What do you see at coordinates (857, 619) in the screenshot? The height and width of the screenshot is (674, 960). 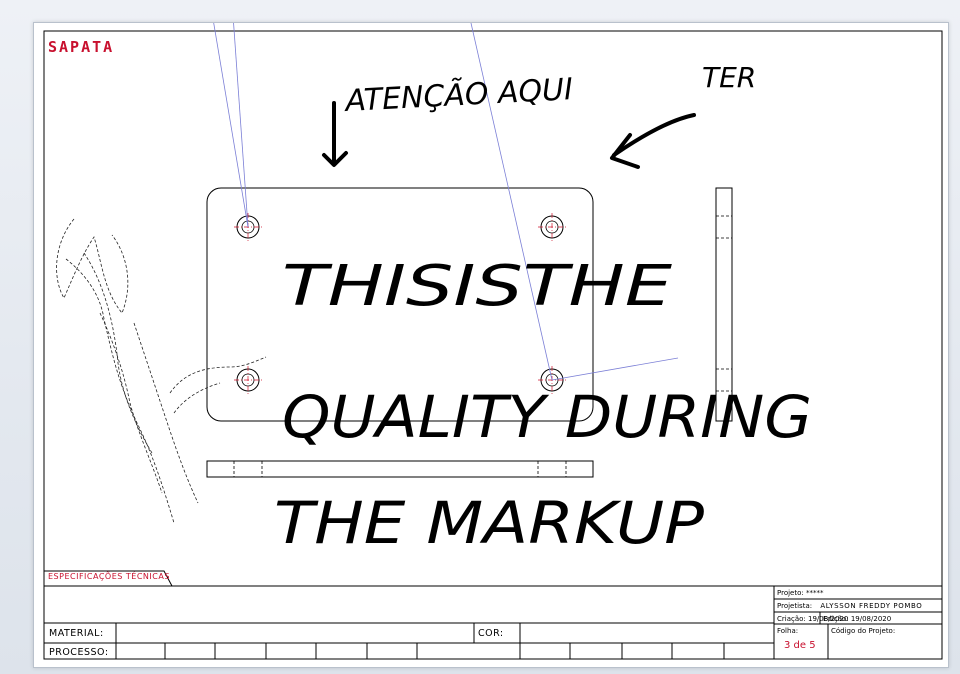 I see `edicao-field: Edição: 19/08/2020` at bounding box center [857, 619].